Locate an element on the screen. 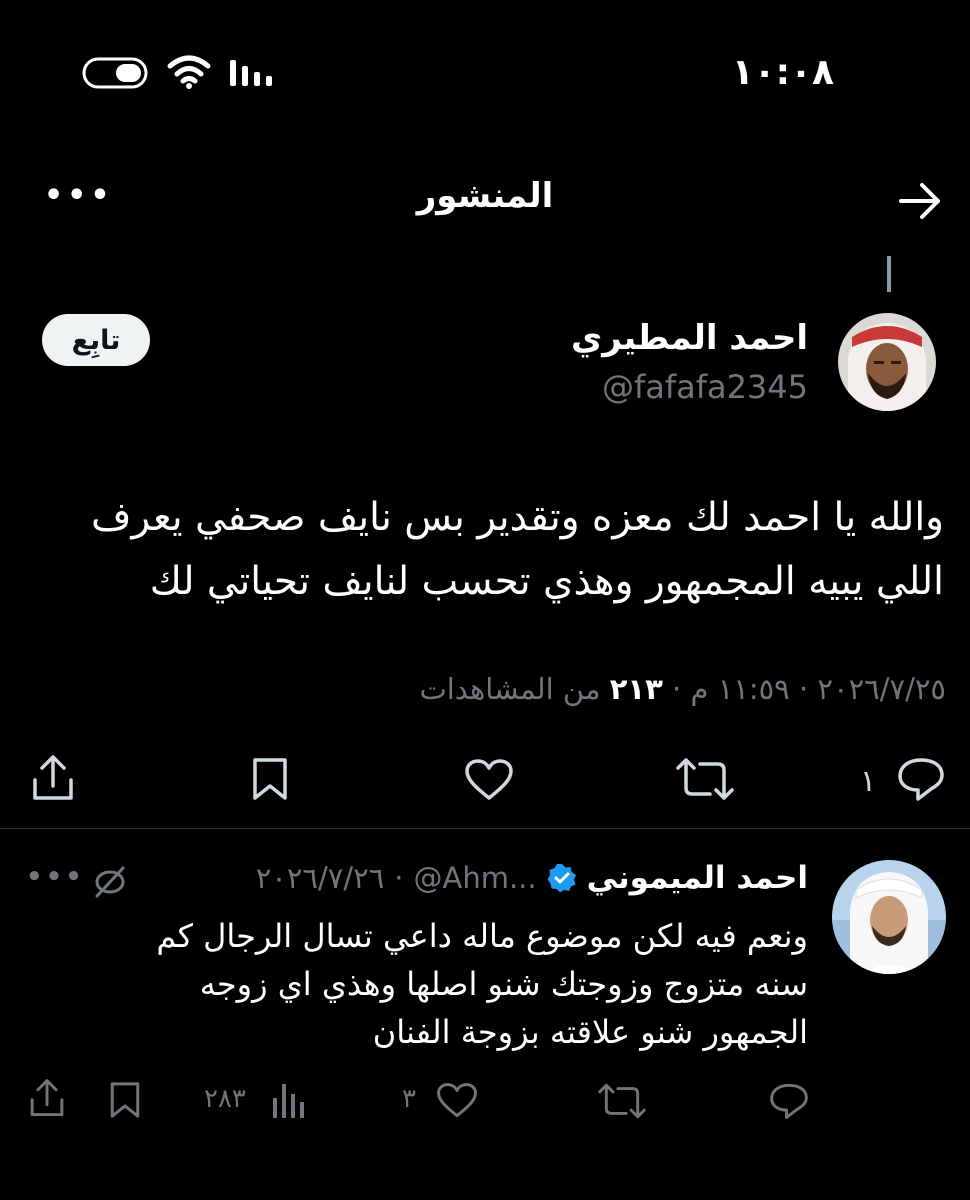 This screenshot has height=1200, width=970. low-power-toggle-icon is located at coordinates (116, 73).